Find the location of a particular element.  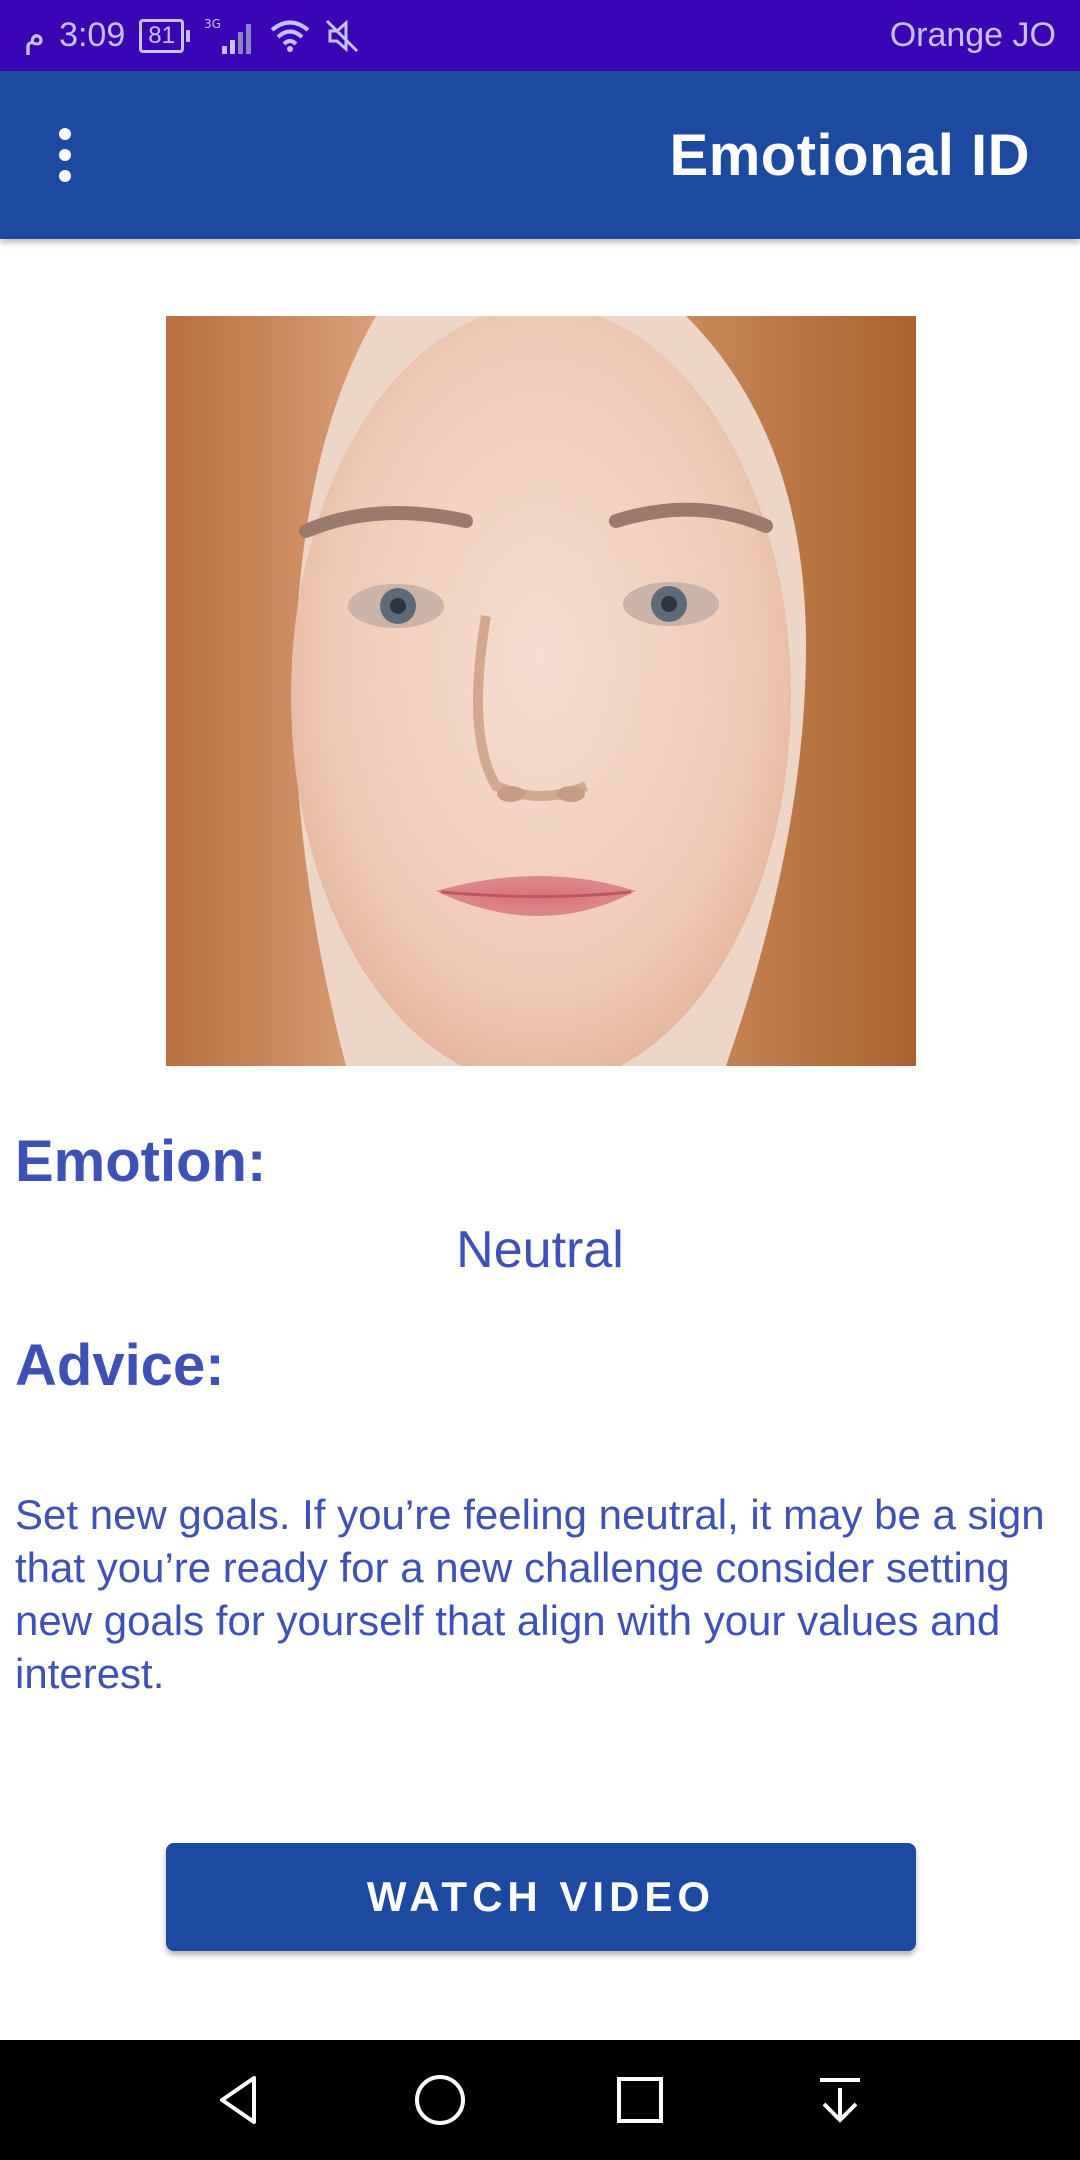

advice-heading: Advice: is located at coordinates (120, 1365).